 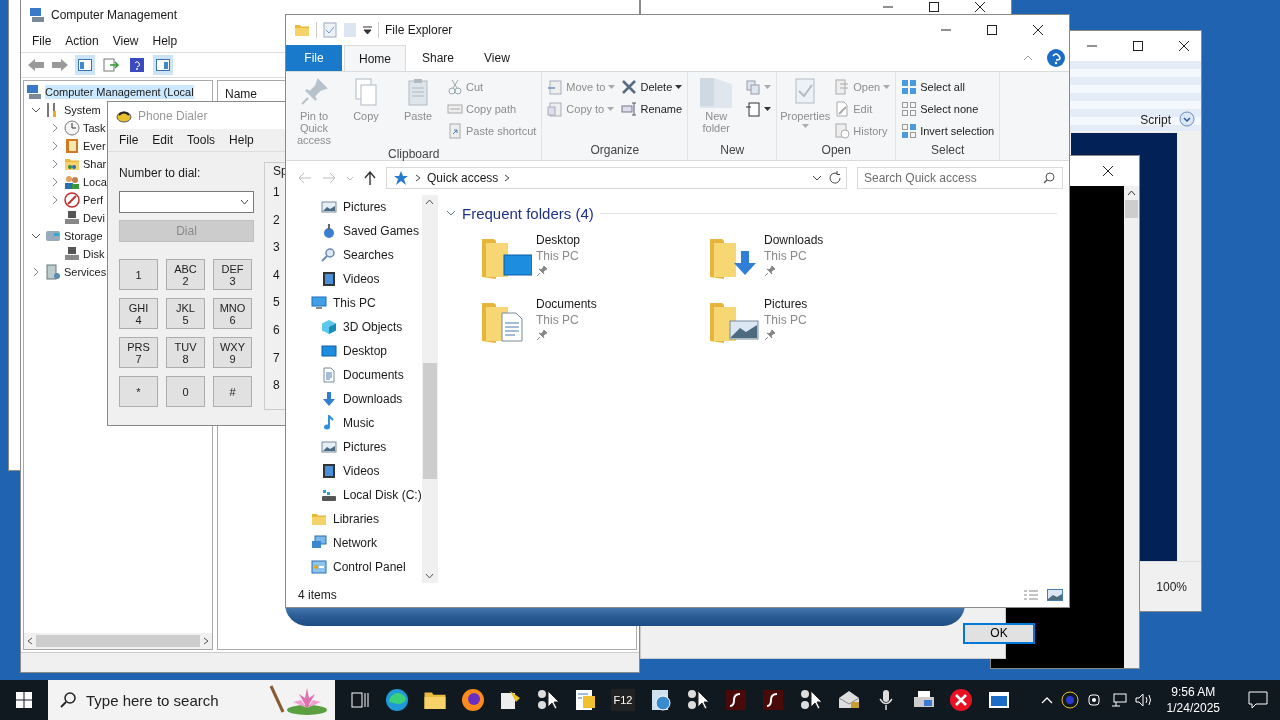 What do you see at coordinates (1069, 700) in the screenshot?
I see `broadcast-icon` at bounding box center [1069, 700].